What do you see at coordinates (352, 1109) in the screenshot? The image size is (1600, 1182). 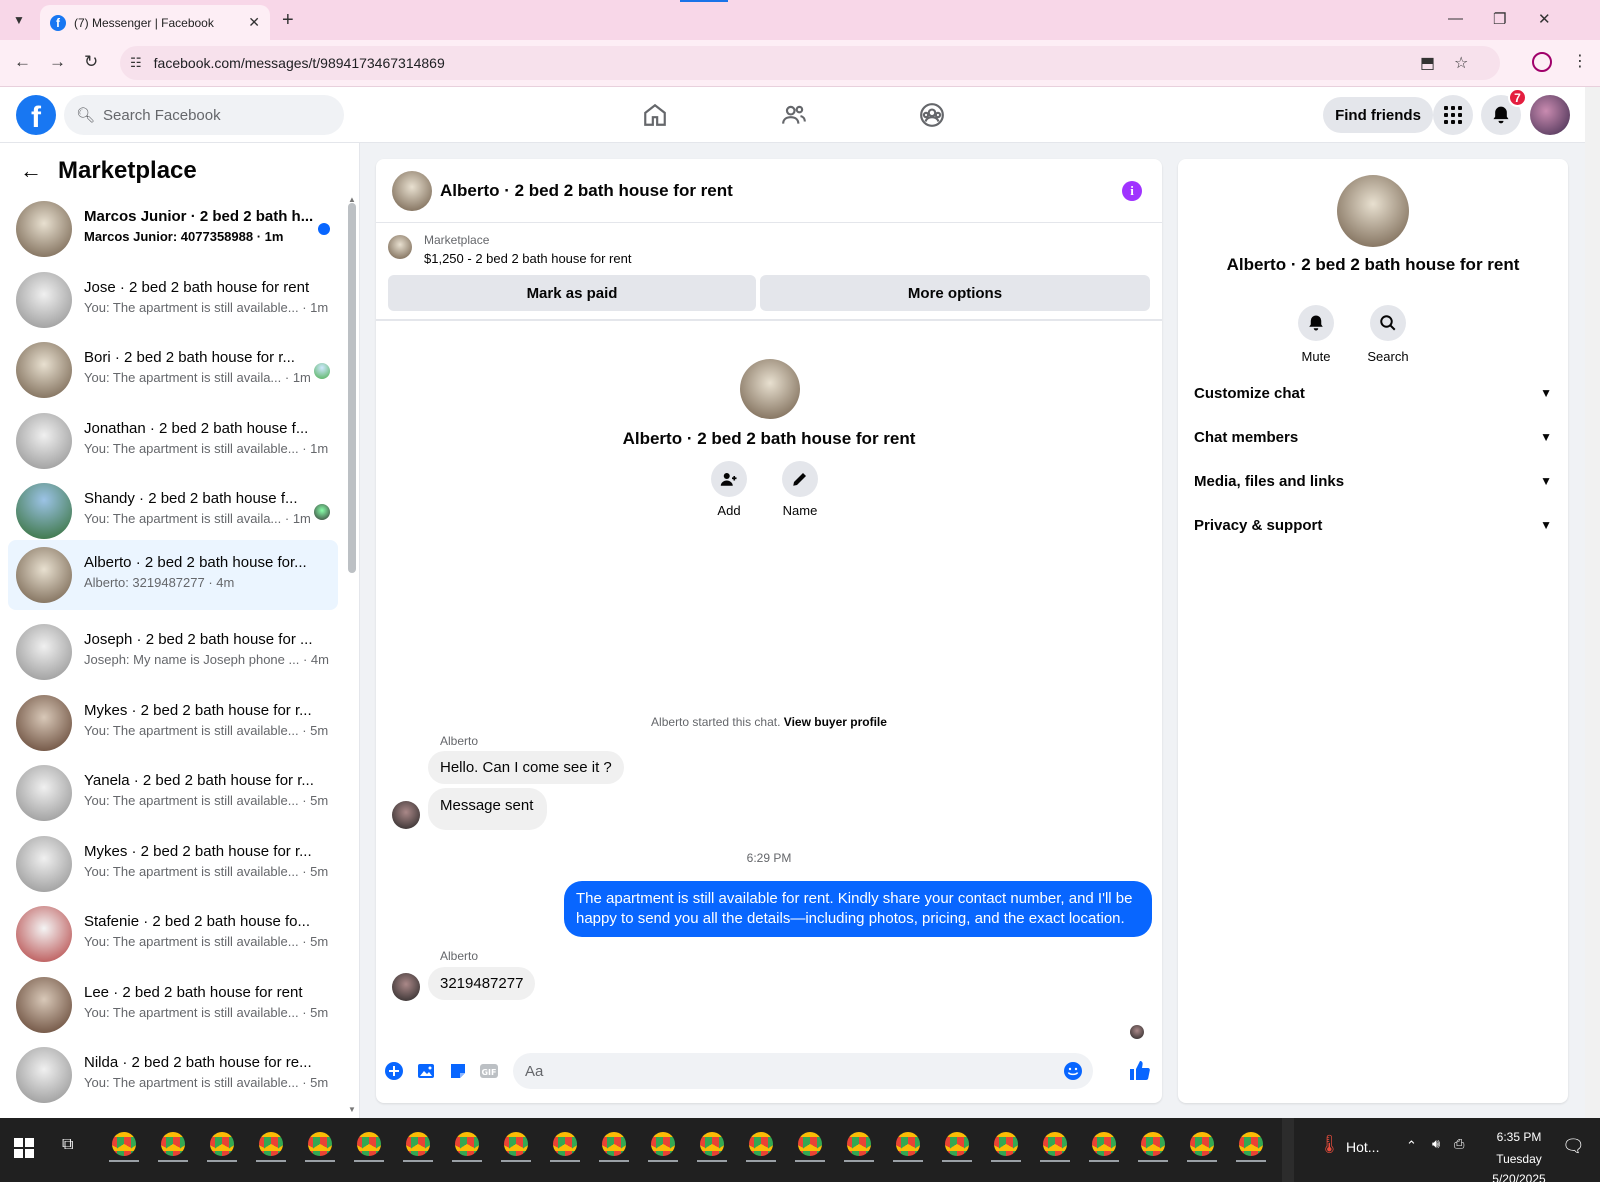 I see `scroll-down-icon: ▼` at bounding box center [352, 1109].